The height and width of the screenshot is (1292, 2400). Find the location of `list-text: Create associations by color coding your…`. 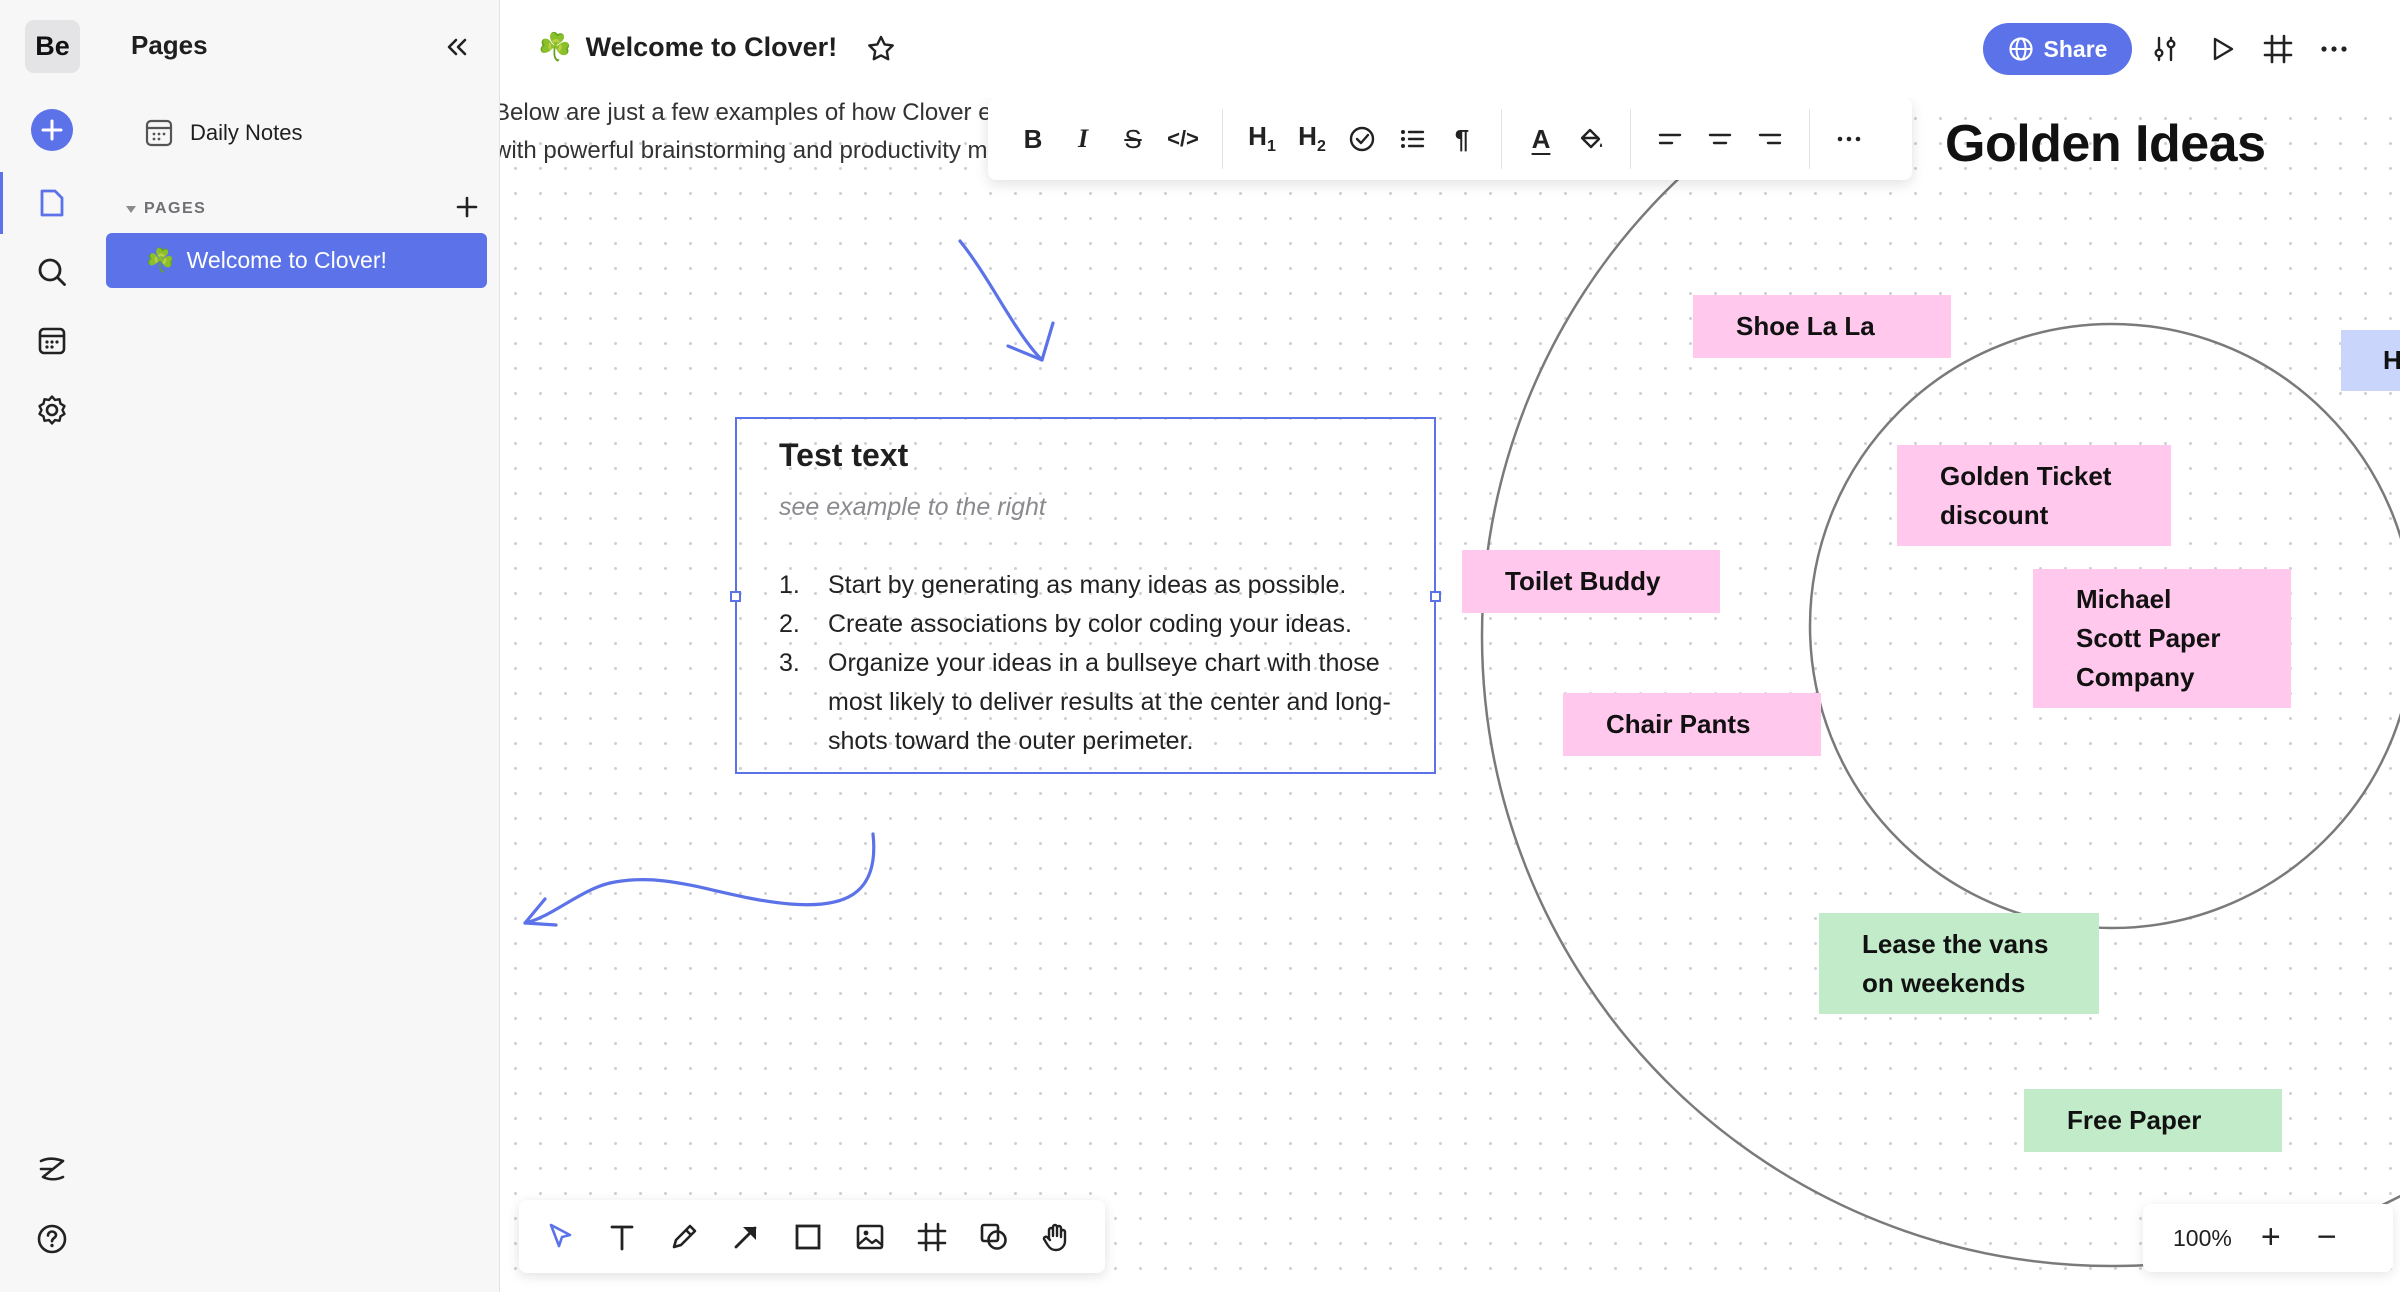

list-text: Create associations by color coding your… is located at coordinates (1090, 624).